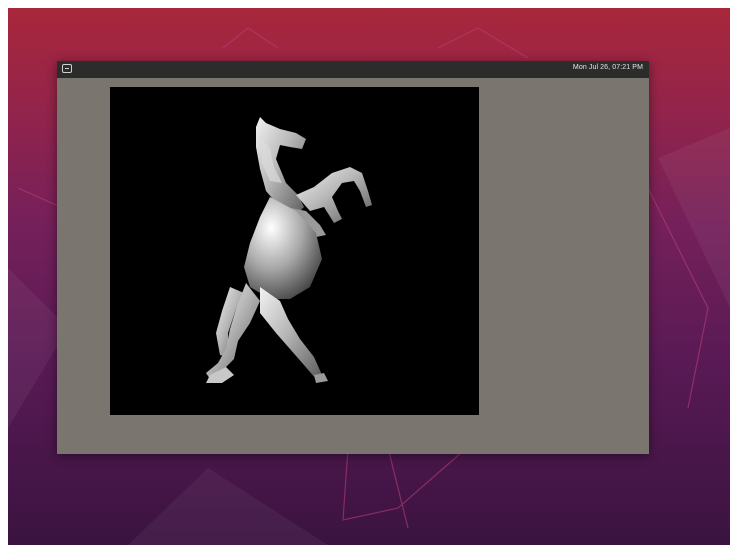 The width and height of the screenshot is (743, 558). What do you see at coordinates (608, 67) in the screenshot?
I see `clock: Mon Jul 26, 07:21 PM` at bounding box center [608, 67].